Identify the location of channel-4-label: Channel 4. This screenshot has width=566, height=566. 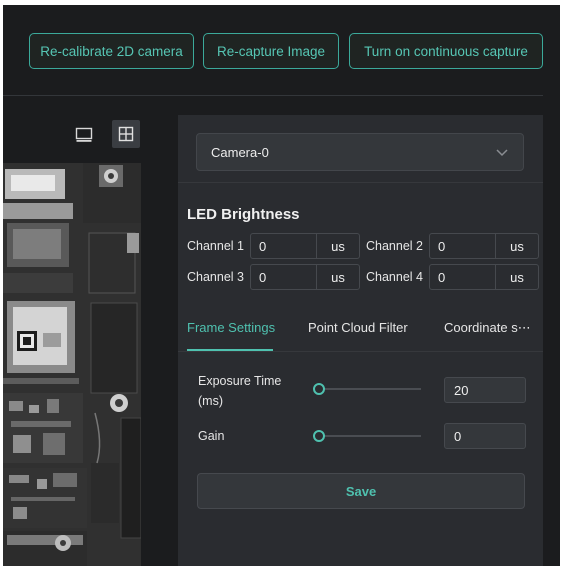
(394, 277).